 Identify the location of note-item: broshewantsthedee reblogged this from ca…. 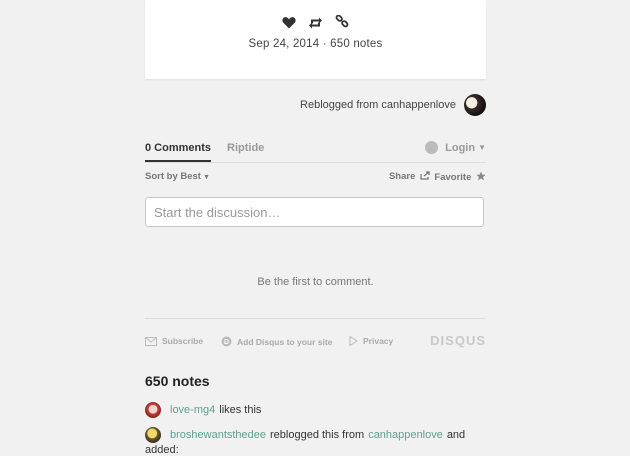
(305, 435).